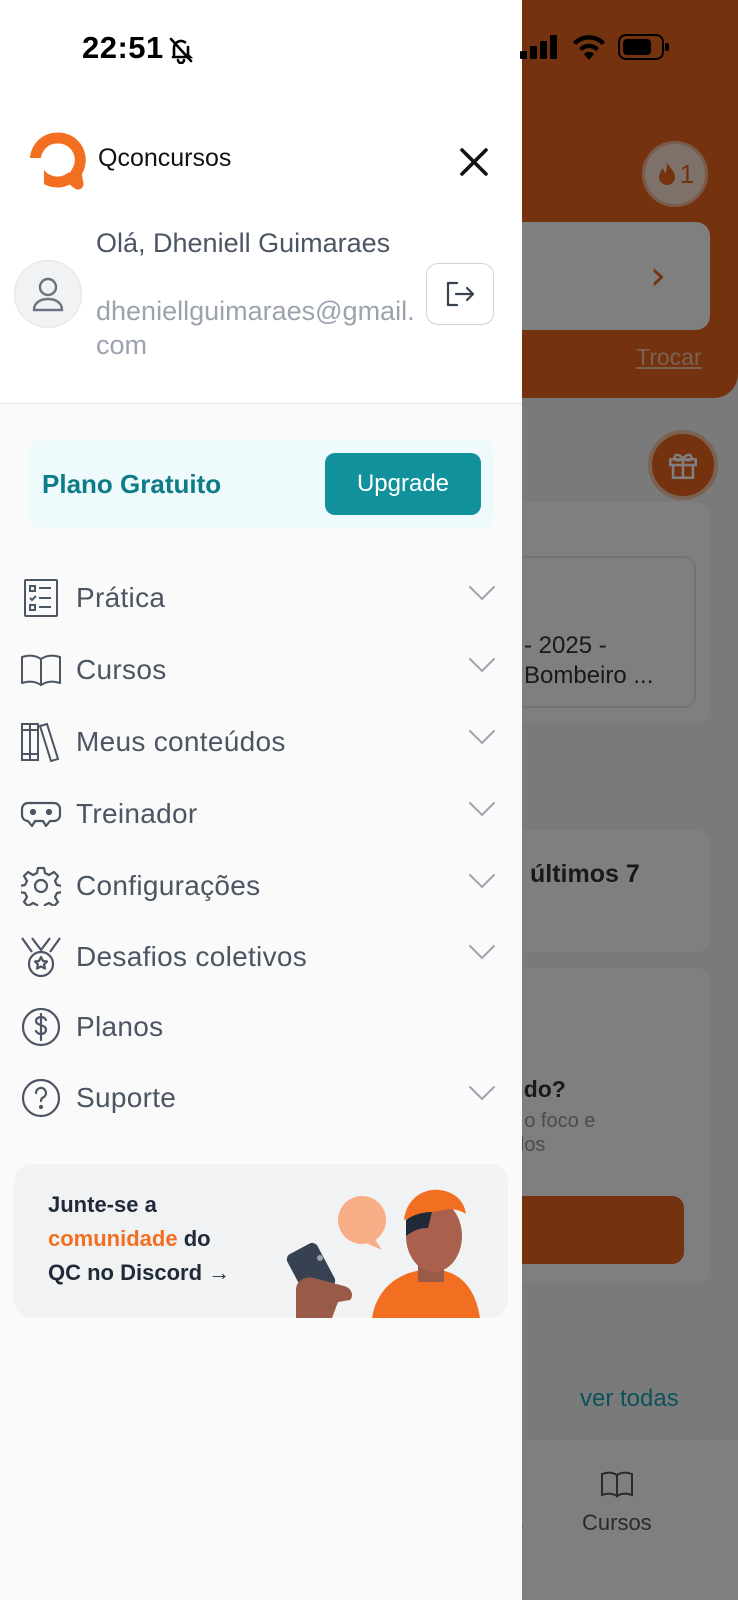 The image size is (738, 1600). What do you see at coordinates (259, 670) in the screenshot?
I see `menu-item-cursos: Cursos` at bounding box center [259, 670].